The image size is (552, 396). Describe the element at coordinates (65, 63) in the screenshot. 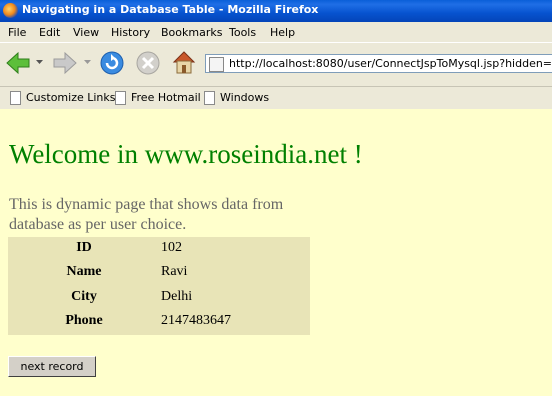

I see `forward-arrow-icon` at that location.